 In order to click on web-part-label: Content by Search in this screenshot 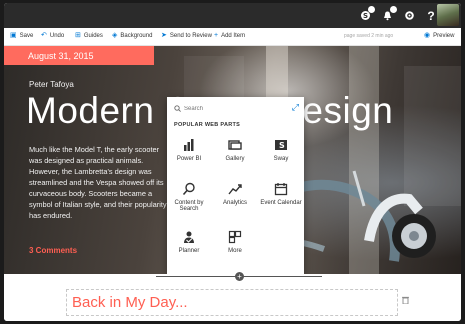, I will do `click(189, 206)`.